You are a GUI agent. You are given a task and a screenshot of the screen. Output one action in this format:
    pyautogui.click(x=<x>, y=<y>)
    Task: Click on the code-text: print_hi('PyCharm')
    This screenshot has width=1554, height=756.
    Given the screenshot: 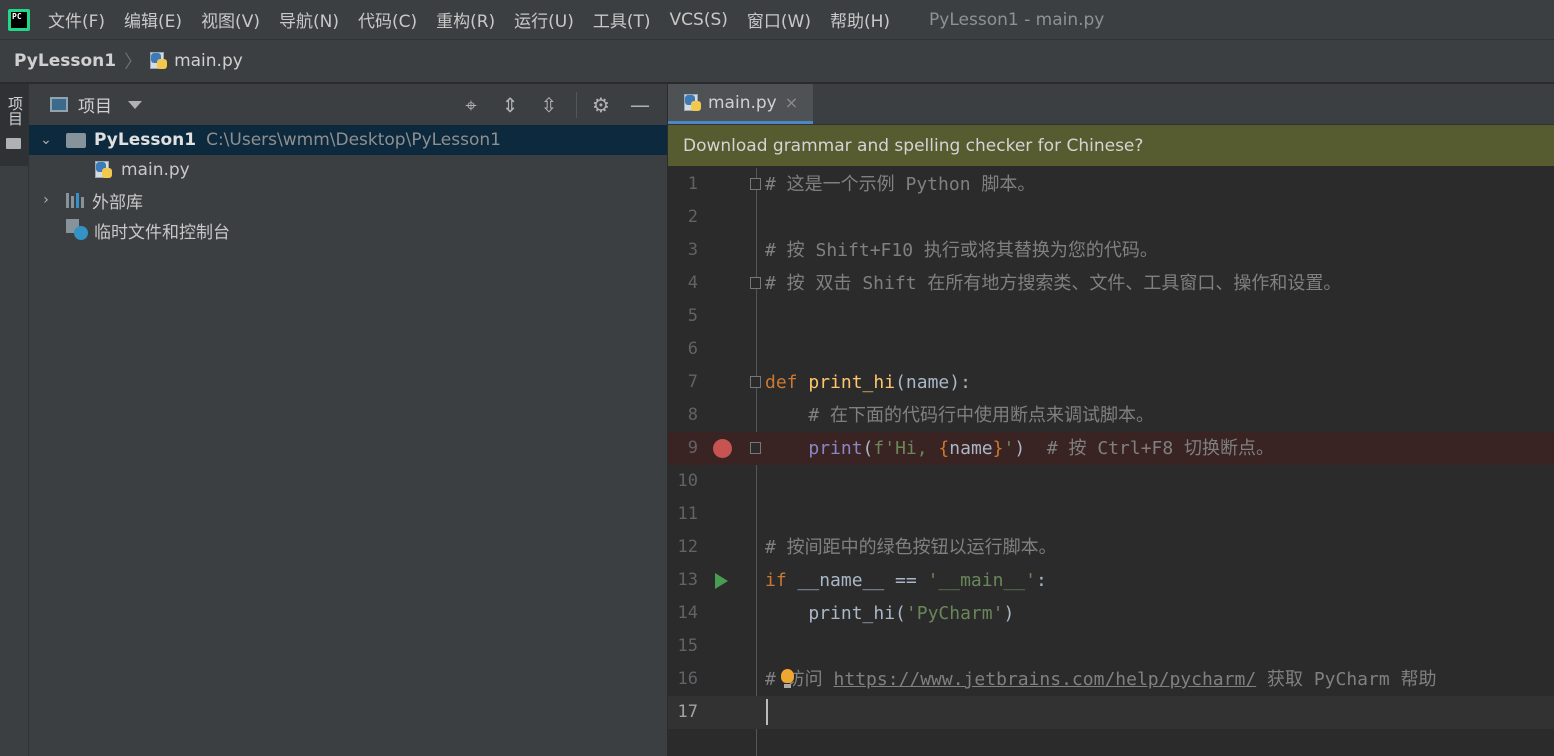 What is the action you would take?
    pyautogui.click(x=890, y=613)
    